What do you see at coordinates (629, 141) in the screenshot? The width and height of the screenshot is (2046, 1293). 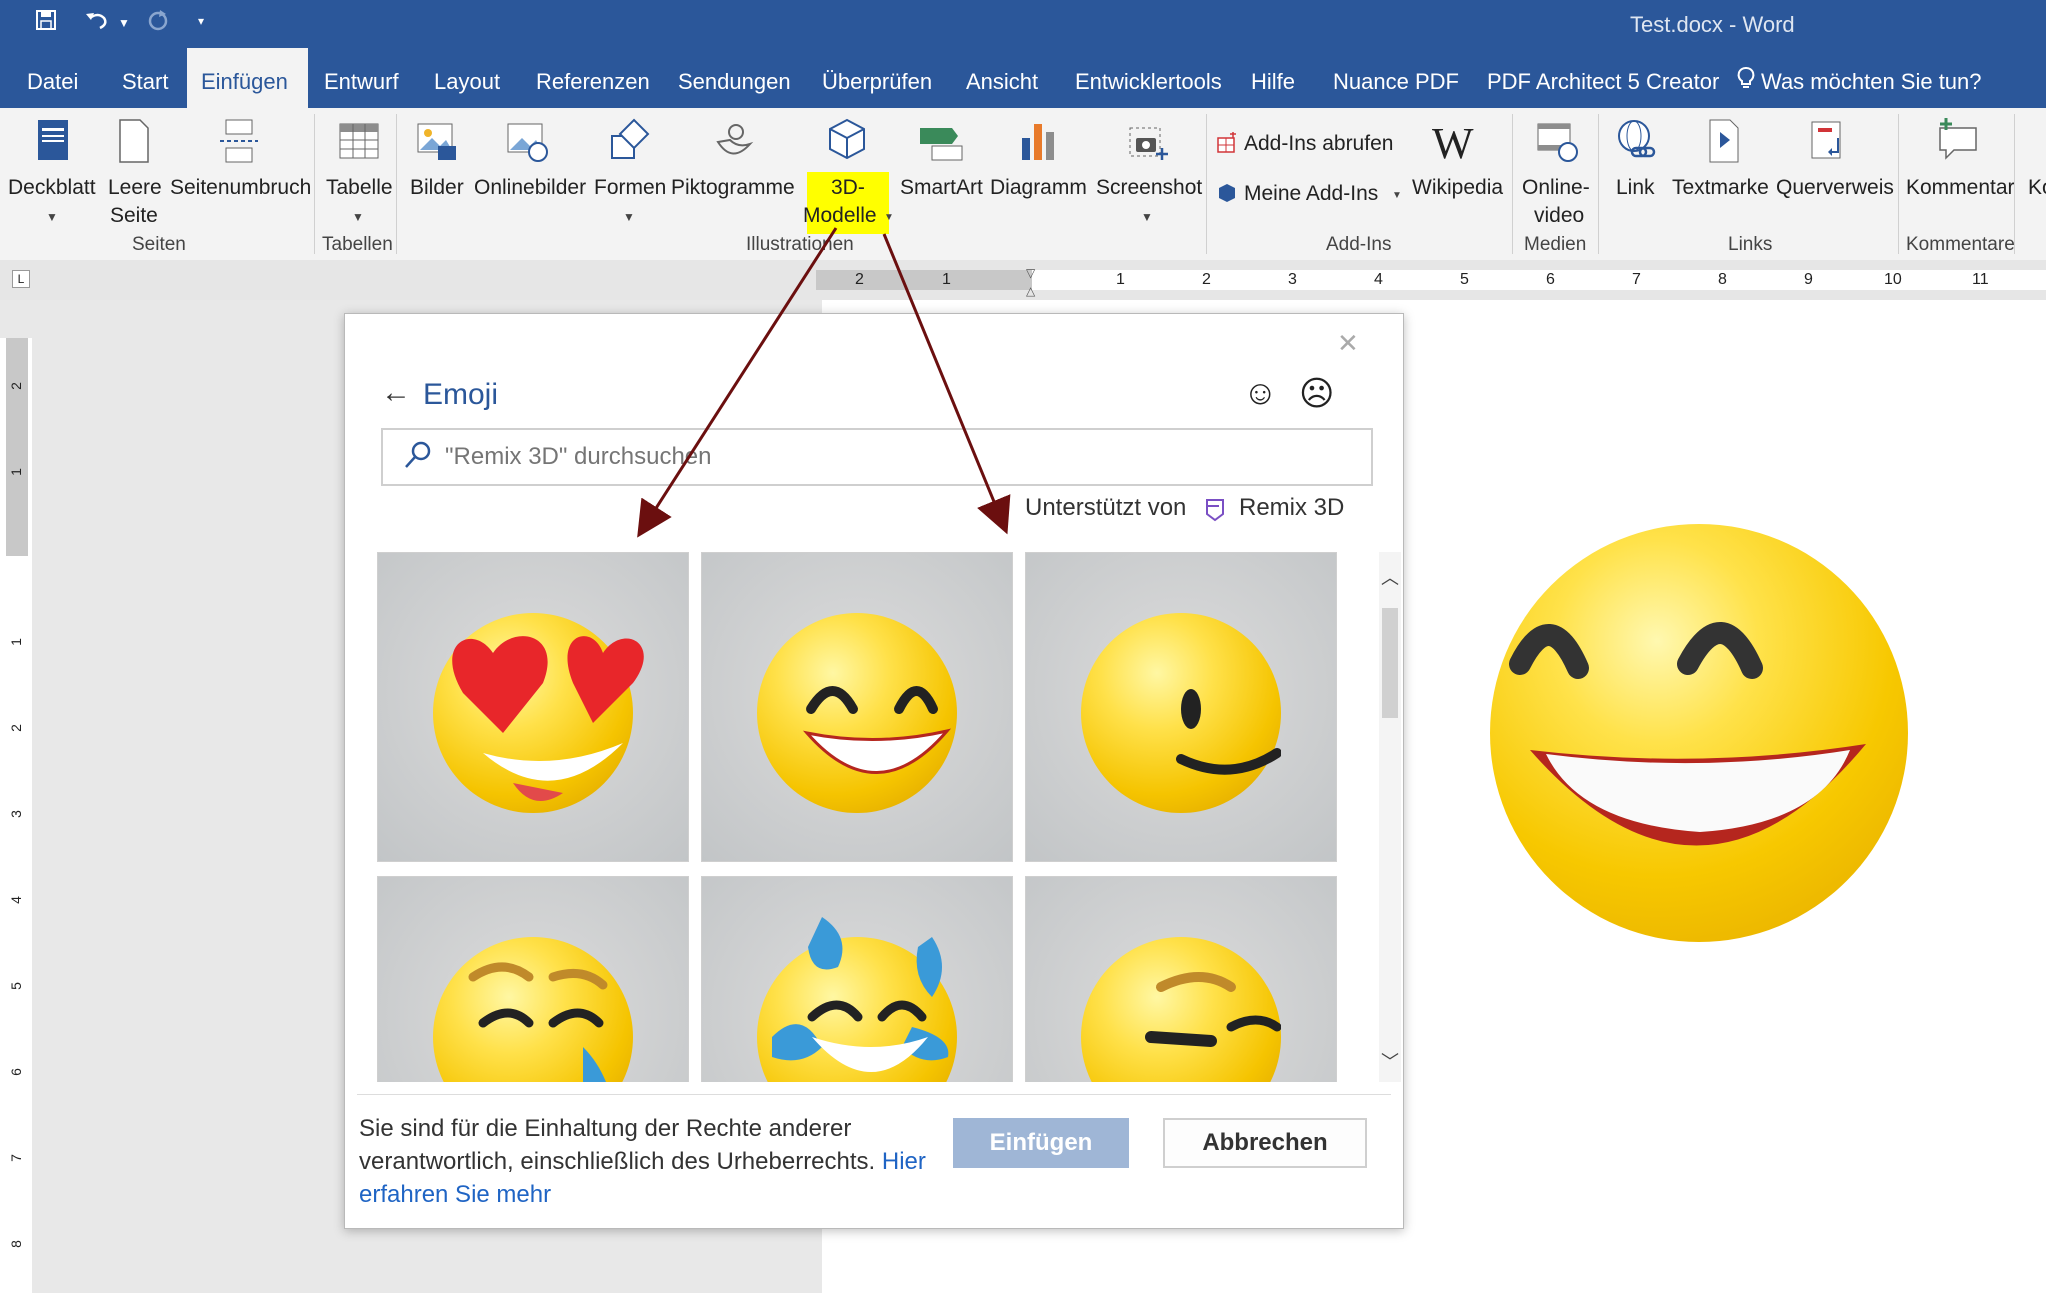 I see `shapes-icon` at bounding box center [629, 141].